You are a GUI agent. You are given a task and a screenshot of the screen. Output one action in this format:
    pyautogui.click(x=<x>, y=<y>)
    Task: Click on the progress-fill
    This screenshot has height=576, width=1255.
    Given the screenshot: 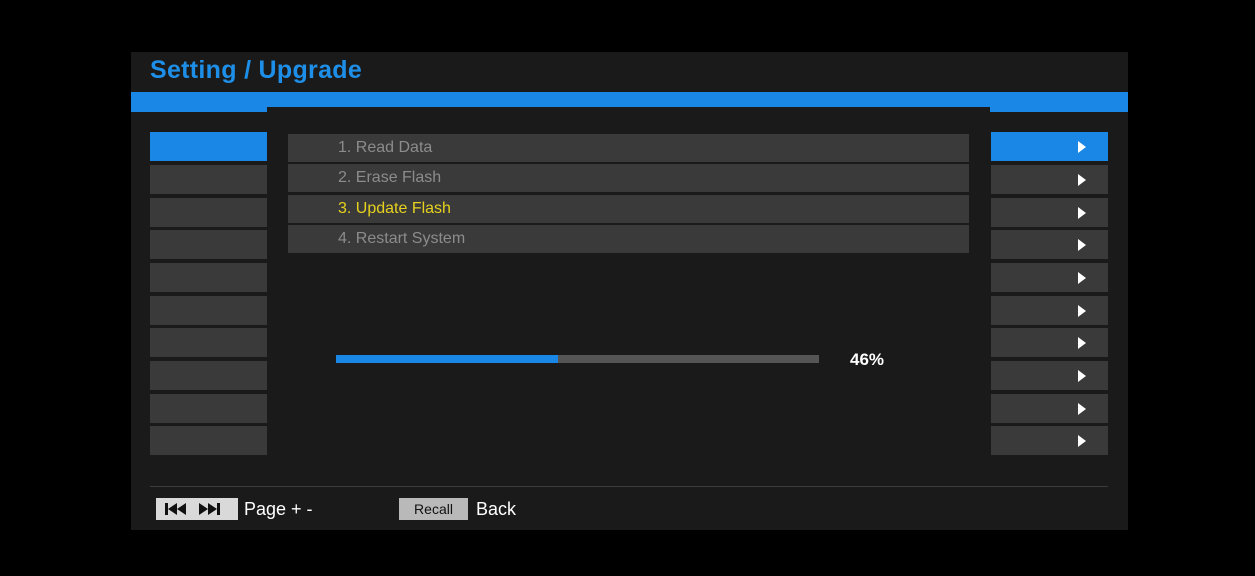 What is the action you would take?
    pyautogui.click(x=447, y=359)
    